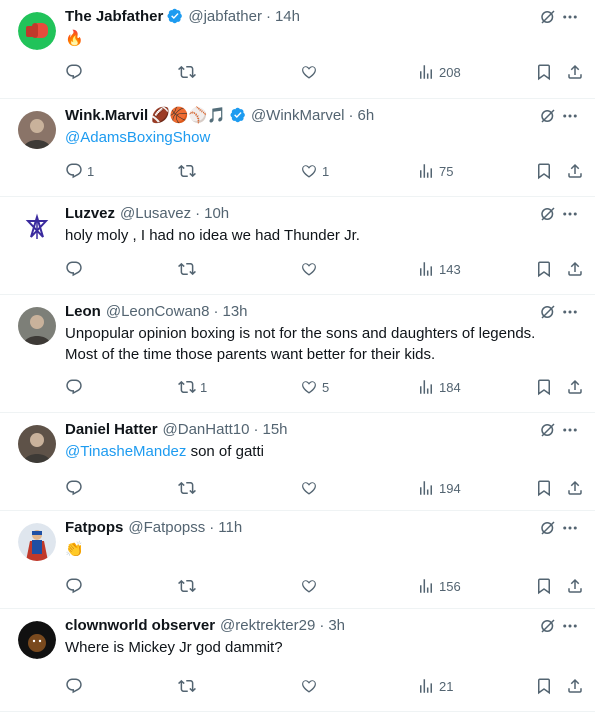  I want to click on display-name: The Jabfather, so click(114, 16).